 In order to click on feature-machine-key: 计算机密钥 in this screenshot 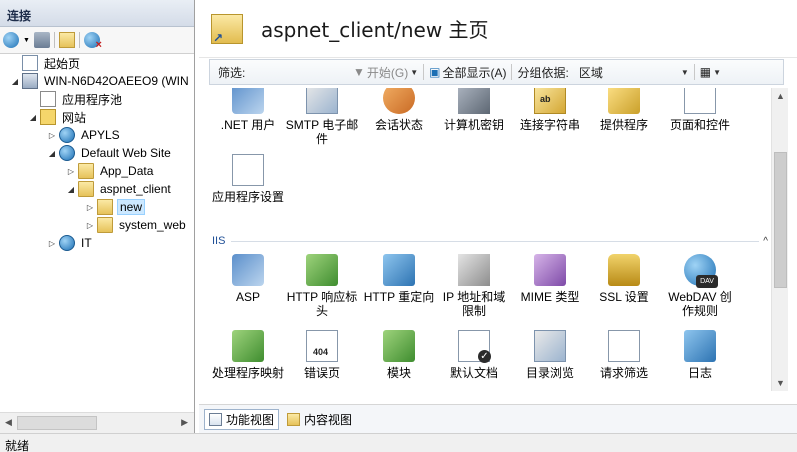, I will do `click(474, 110)`.